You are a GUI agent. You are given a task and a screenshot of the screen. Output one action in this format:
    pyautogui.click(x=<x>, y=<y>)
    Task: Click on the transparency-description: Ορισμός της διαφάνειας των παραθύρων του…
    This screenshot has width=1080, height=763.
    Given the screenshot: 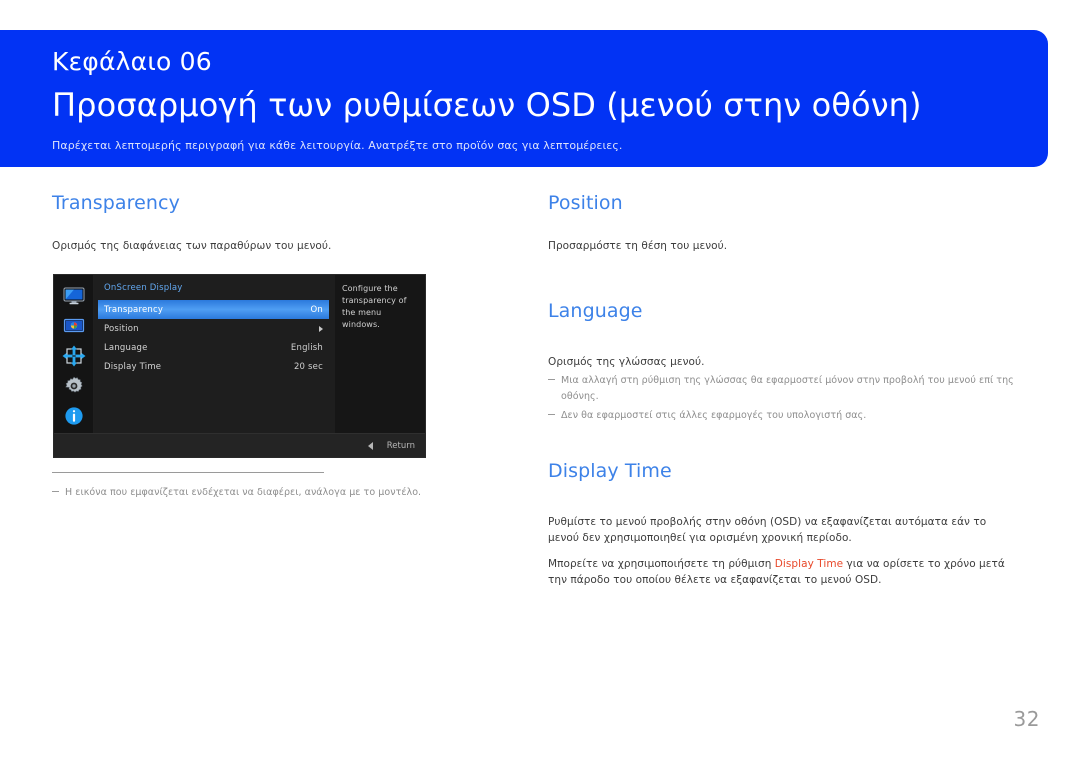 What is the action you would take?
    pyautogui.click(x=192, y=246)
    